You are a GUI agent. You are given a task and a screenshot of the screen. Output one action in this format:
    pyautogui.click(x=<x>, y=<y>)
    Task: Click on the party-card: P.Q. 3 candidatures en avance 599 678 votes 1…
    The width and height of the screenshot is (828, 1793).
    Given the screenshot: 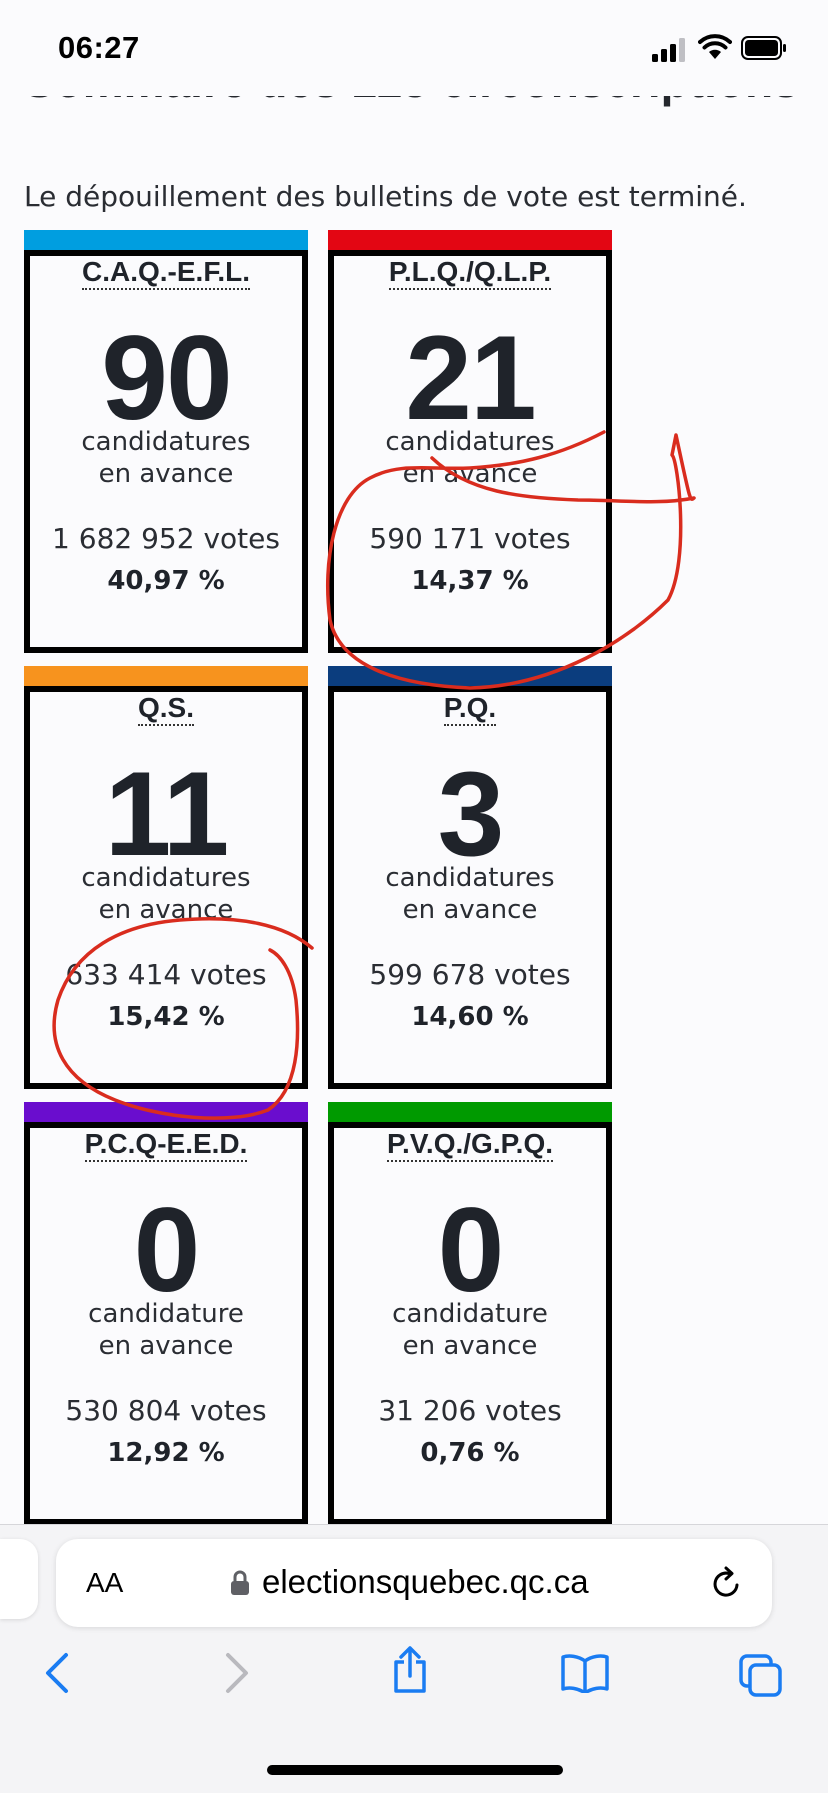 What is the action you would take?
    pyautogui.click(x=470, y=877)
    